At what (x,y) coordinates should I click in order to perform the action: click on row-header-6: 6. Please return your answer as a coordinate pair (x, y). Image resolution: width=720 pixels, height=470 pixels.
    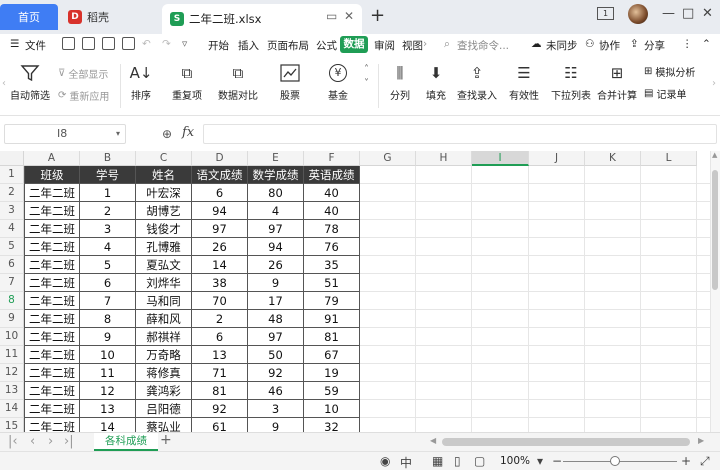
    Looking at the image, I should click on (12, 265).